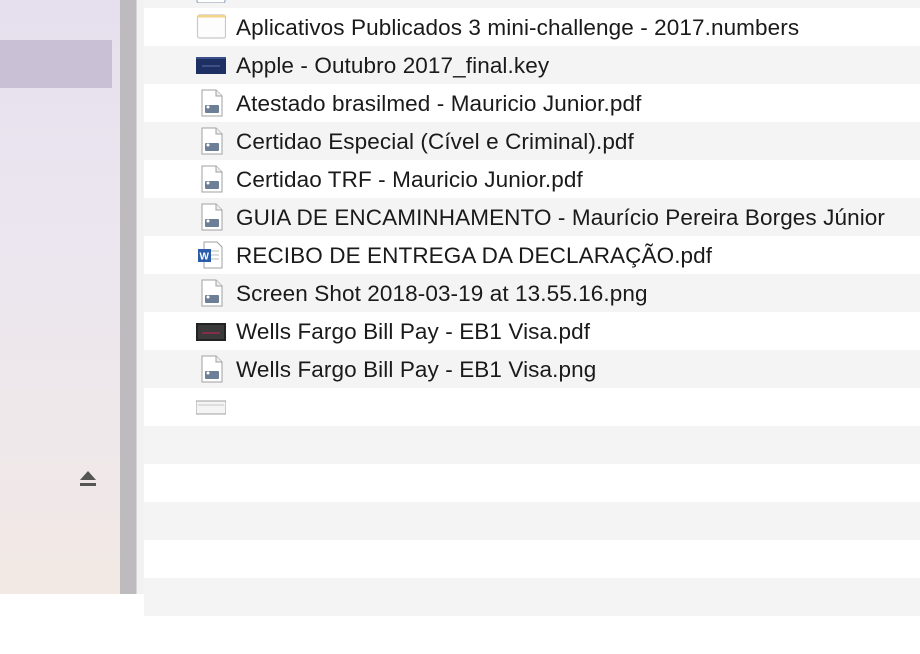 The width and height of the screenshot is (920, 654). What do you see at coordinates (56, 64) in the screenshot?
I see `sidebar-selected-item` at bounding box center [56, 64].